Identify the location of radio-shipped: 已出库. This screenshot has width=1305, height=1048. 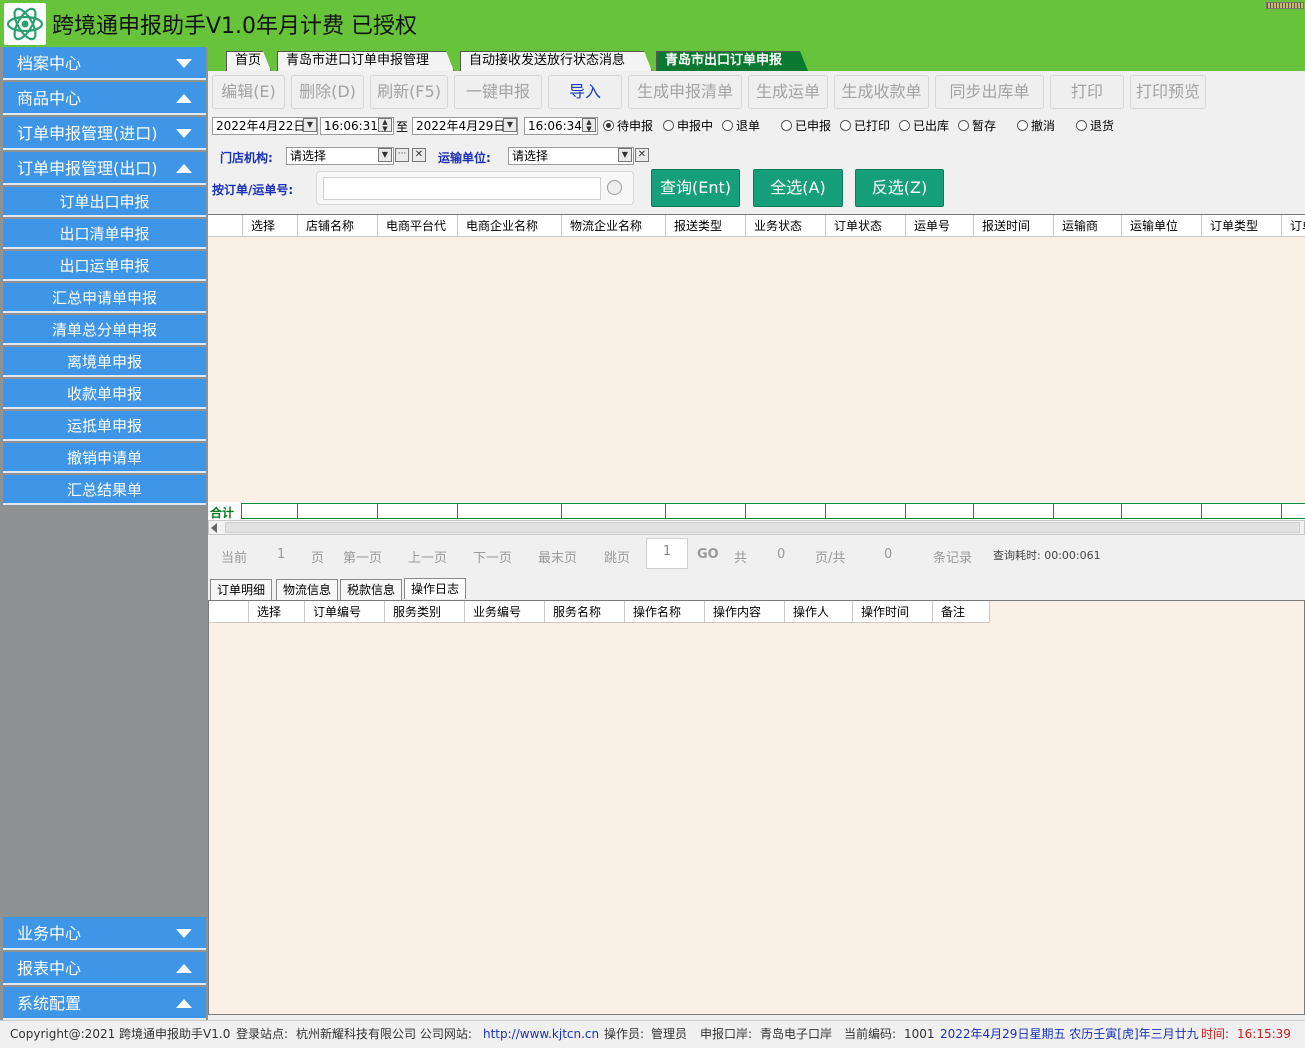
(924, 126).